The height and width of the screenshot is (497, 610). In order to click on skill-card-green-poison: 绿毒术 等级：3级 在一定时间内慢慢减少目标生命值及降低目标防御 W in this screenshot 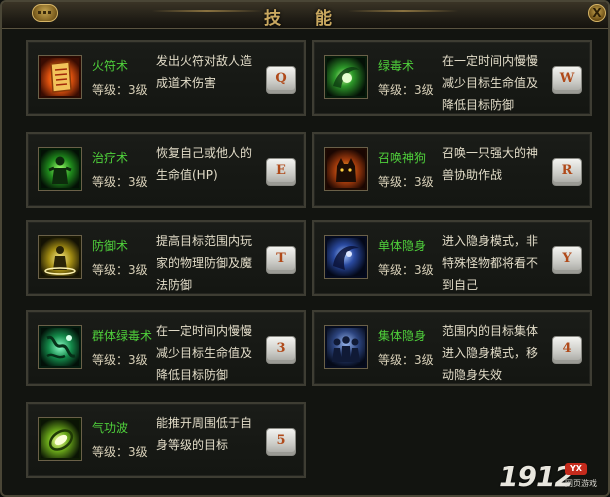, I will do `click(452, 78)`.